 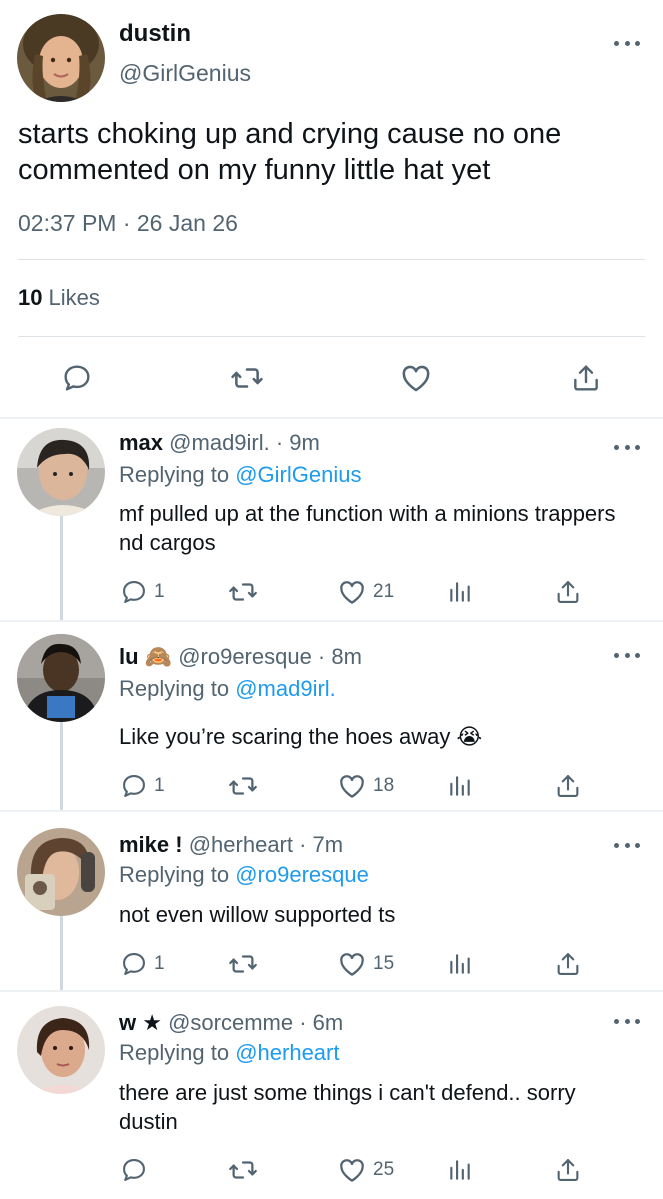 I want to click on like-button: 21, so click(x=365, y=592).